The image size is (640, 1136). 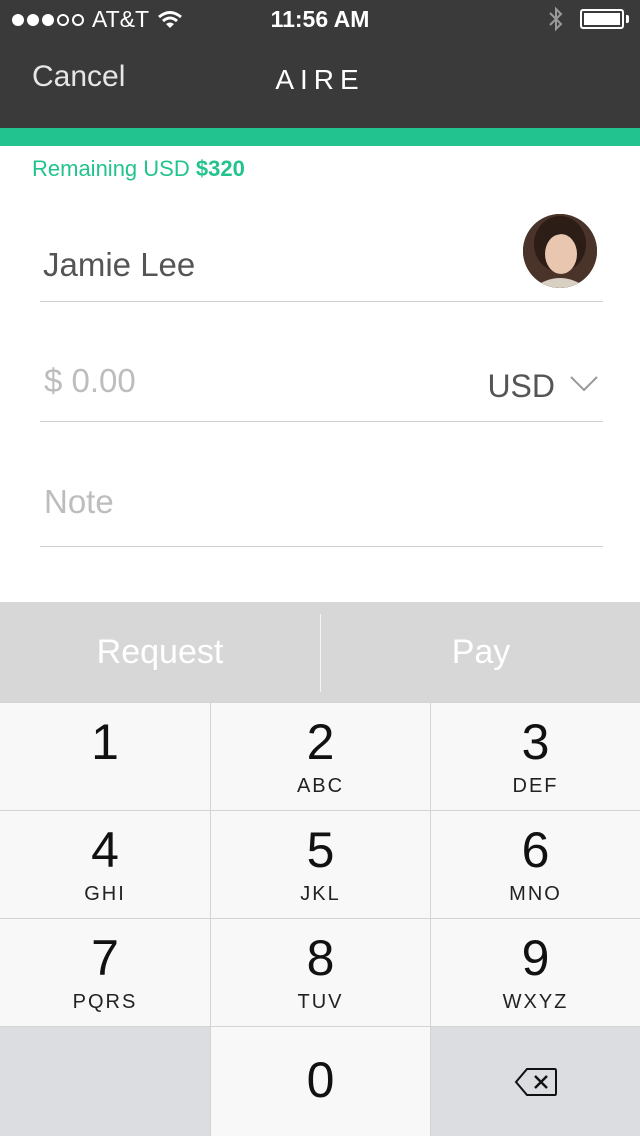 I want to click on key-digit: 9, so click(x=535, y=958).